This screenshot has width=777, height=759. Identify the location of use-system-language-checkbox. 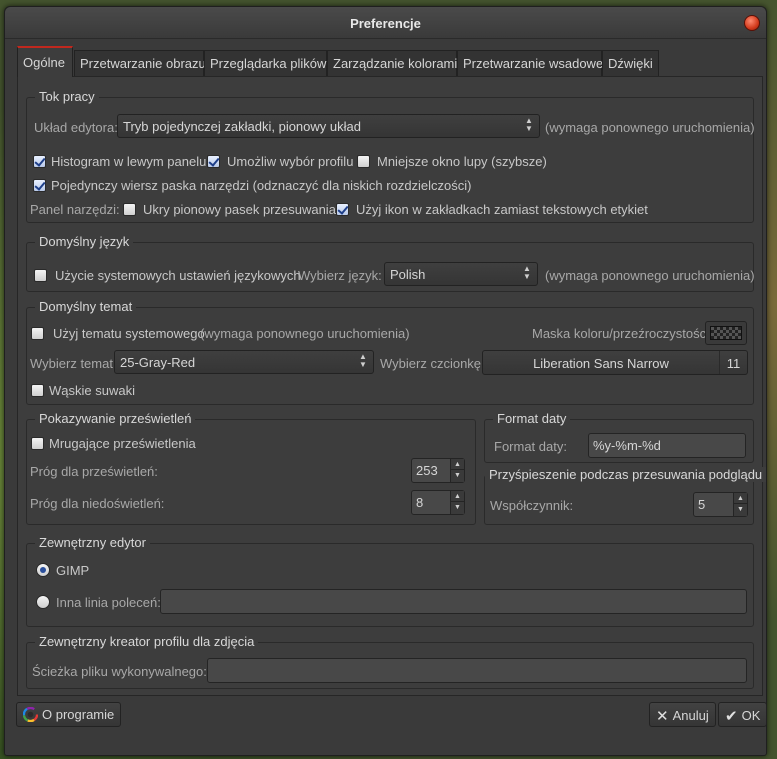
(40, 275).